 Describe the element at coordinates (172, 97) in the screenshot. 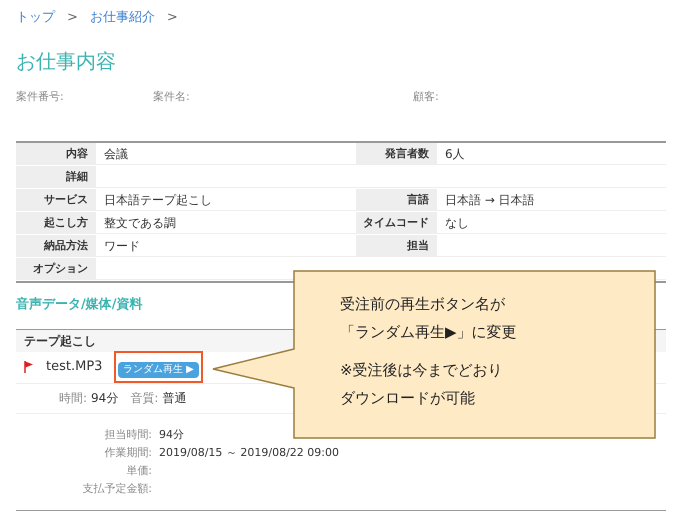

I see `meta-label: 案件名:` at that location.